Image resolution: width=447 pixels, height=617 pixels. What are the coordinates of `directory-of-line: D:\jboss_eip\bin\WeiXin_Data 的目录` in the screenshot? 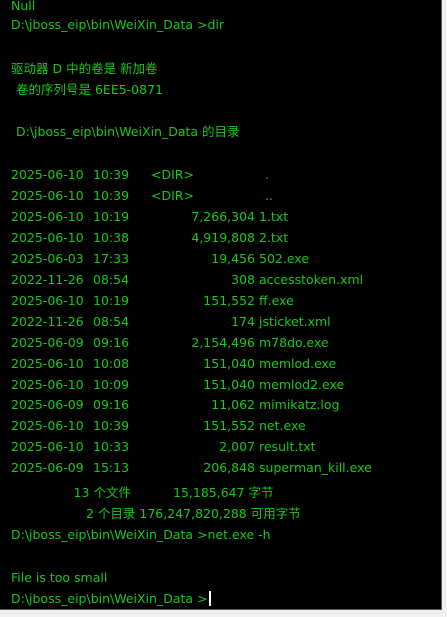 It's located at (128, 131).